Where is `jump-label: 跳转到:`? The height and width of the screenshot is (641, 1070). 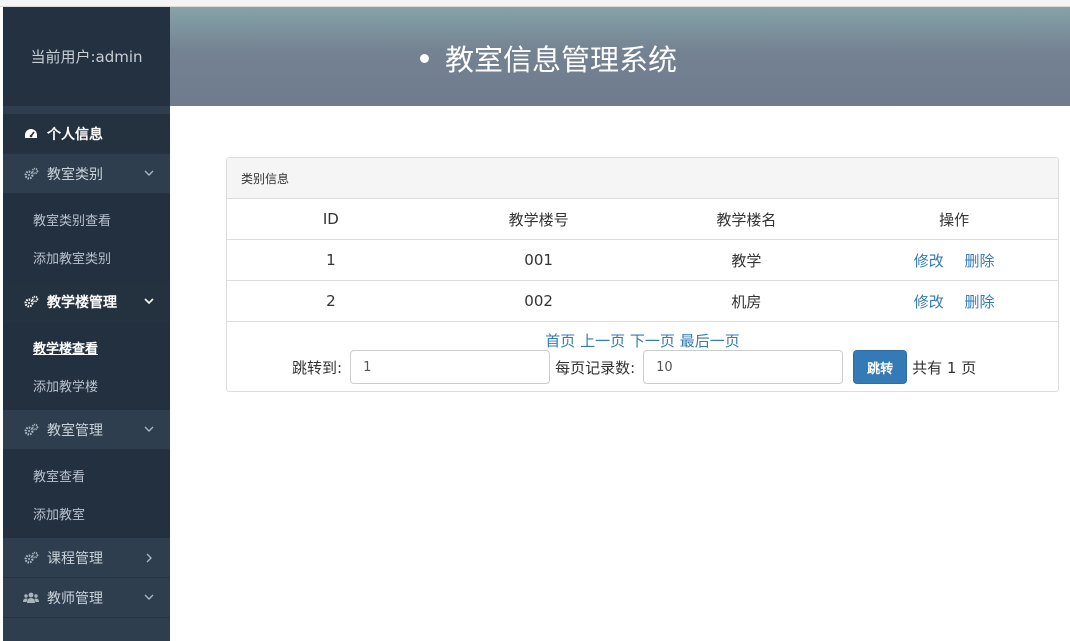 jump-label: 跳转到: is located at coordinates (317, 367).